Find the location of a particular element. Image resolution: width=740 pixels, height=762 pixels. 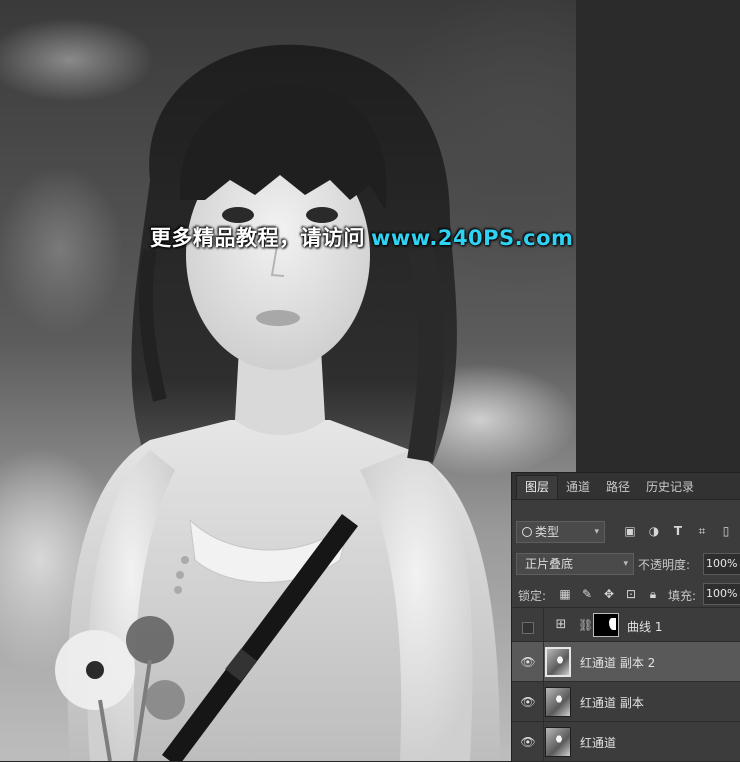

layer-mask-thumbnail is located at coordinates (606, 625).